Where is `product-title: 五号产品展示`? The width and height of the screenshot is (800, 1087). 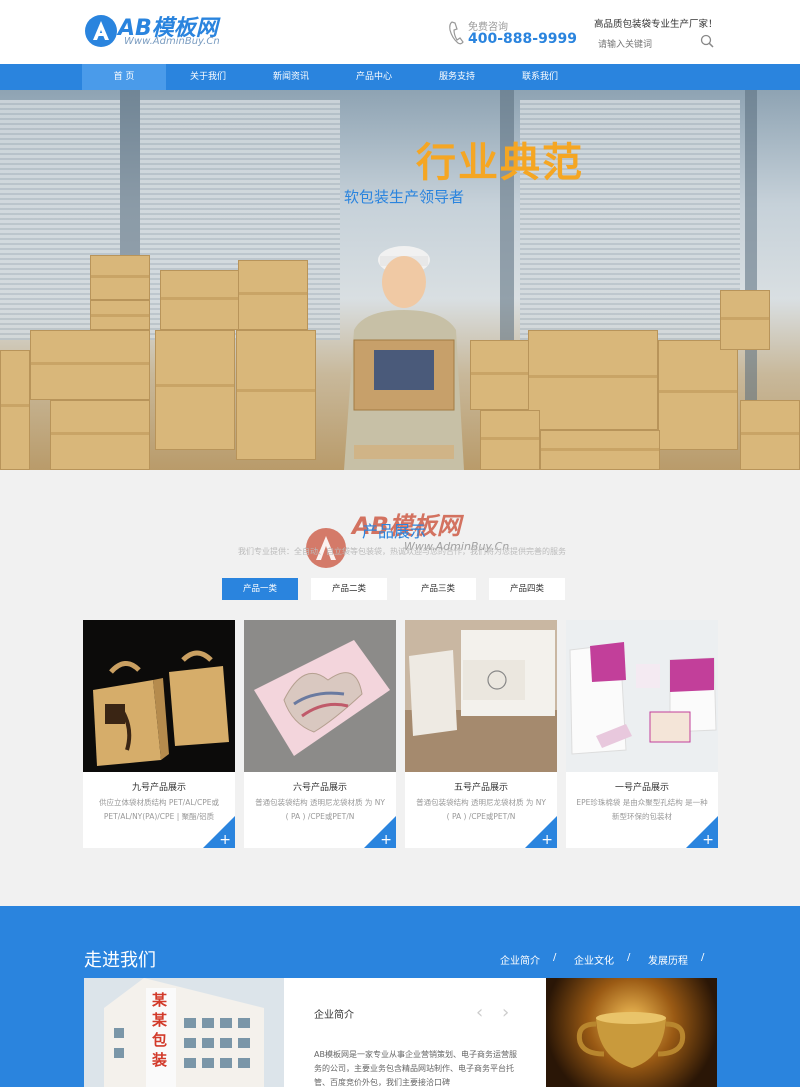 product-title: 五号产品展示 is located at coordinates (480, 788).